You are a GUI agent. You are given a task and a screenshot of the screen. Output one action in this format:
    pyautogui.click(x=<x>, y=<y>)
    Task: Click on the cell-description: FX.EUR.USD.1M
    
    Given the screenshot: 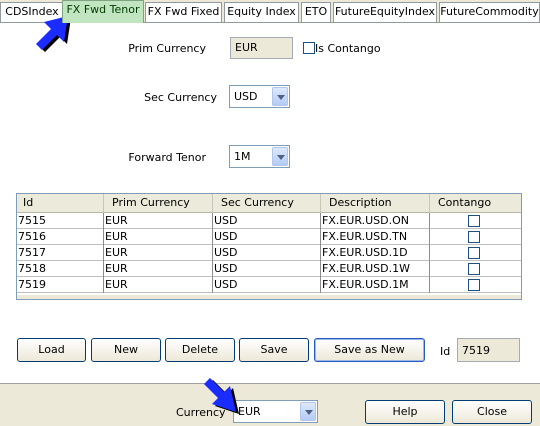 What is the action you would take?
    pyautogui.click(x=375, y=285)
    